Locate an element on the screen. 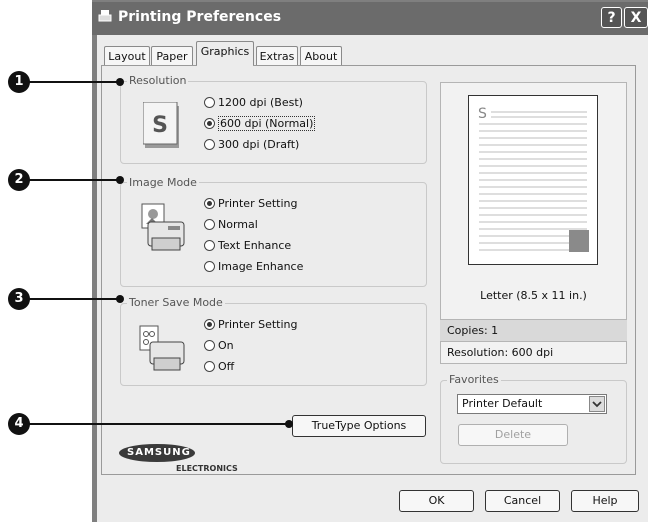 Image resolution: width=648 pixels, height=522 pixels. callout-4-line is located at coordinates (159, 424).